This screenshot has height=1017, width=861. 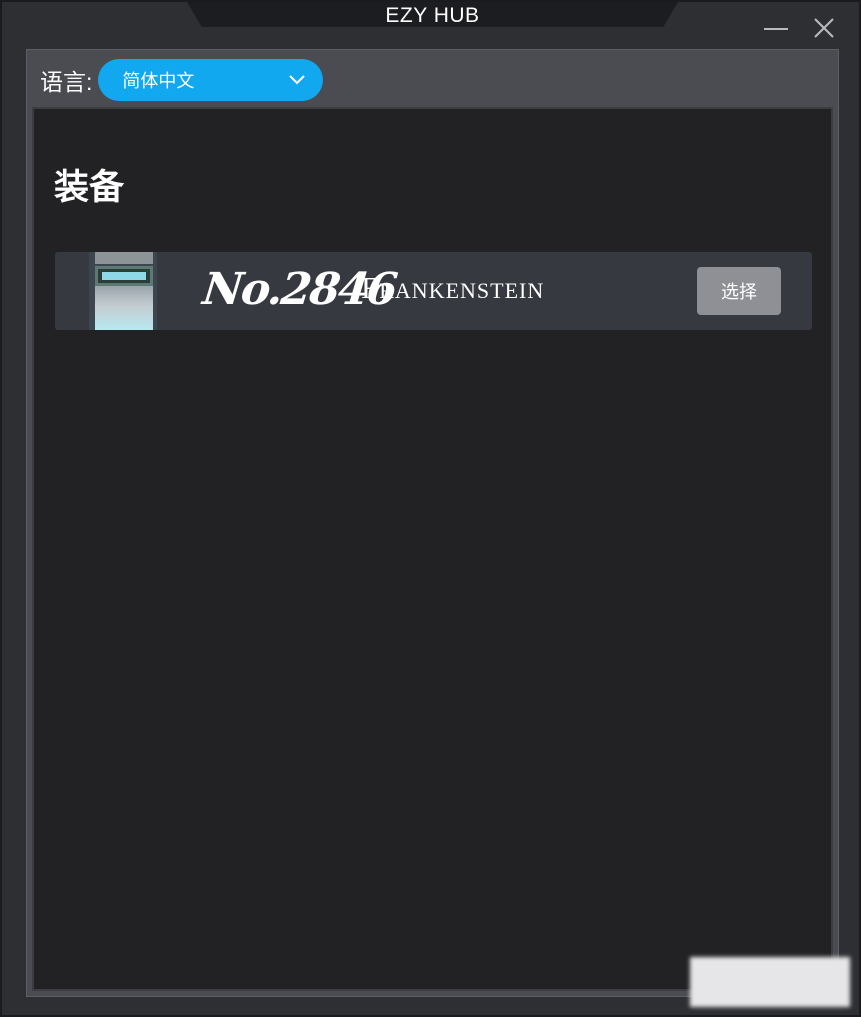 I want to click on minimize-button, so click(x=776, y=28).